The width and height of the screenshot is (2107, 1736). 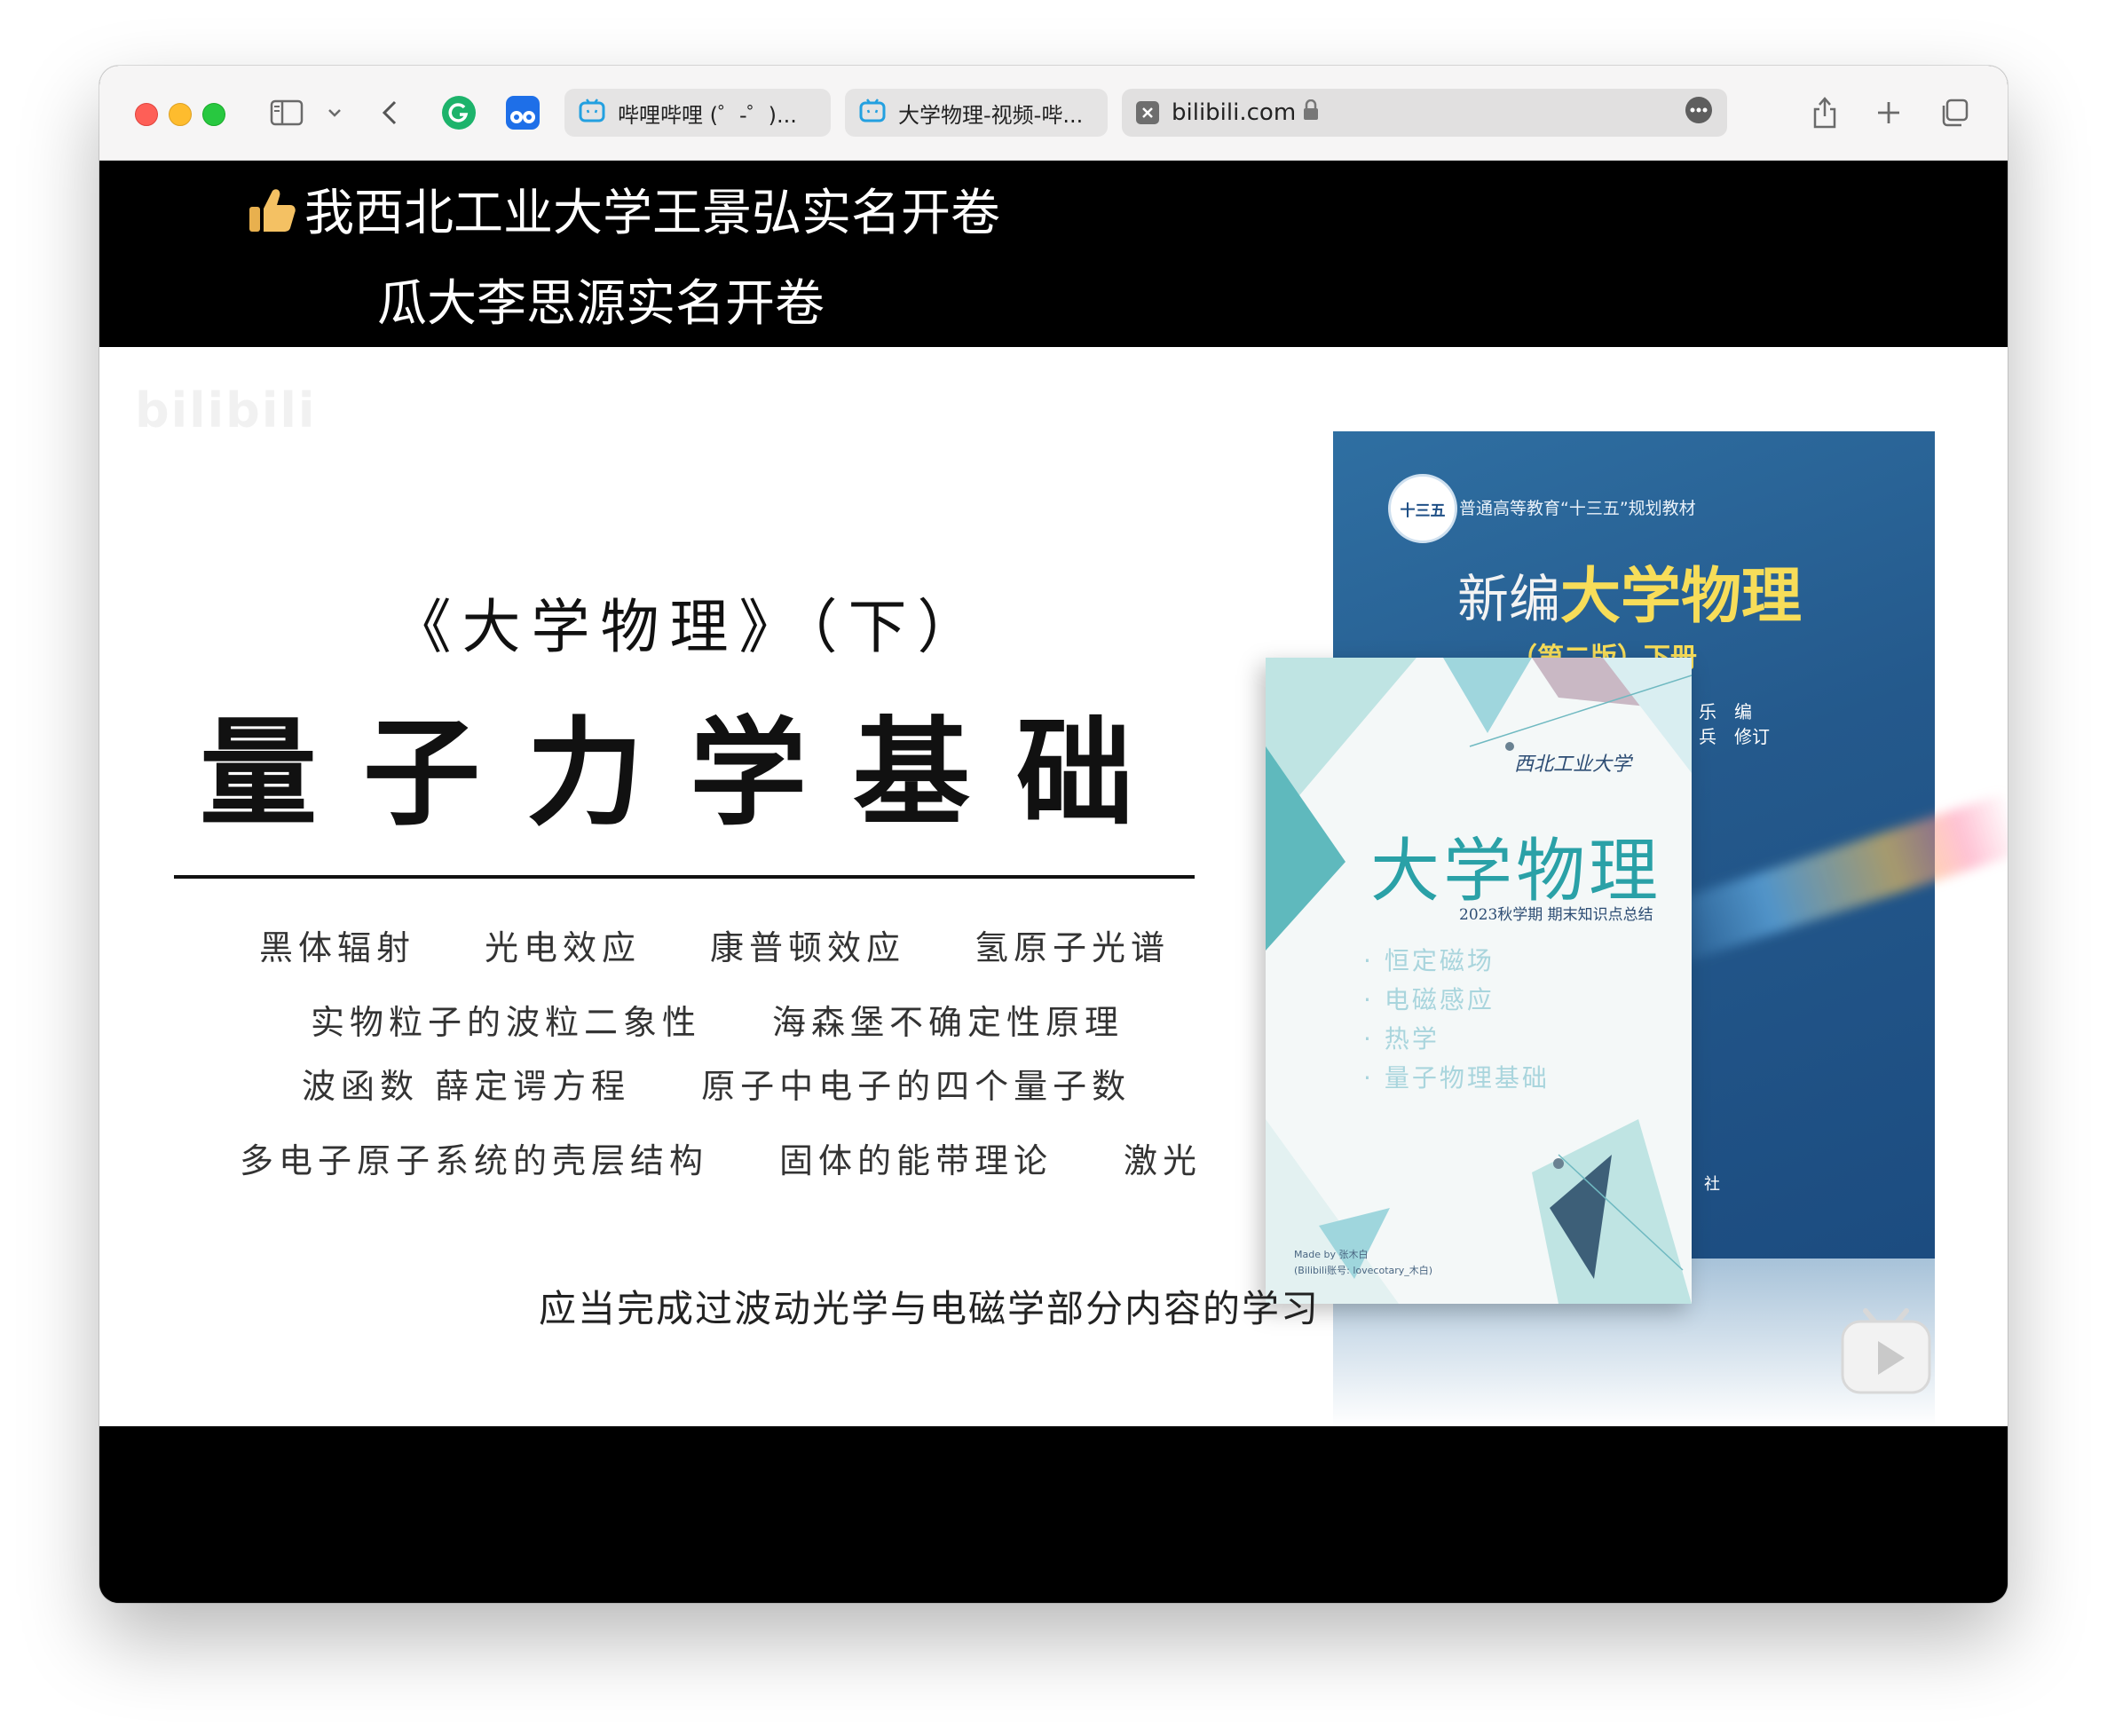 I want to click on browser-toolbar: 哔哩哔哩 (゜-゜)... 大学物理-视频-哔... bilibili.com, so click(x=1053, y=113).